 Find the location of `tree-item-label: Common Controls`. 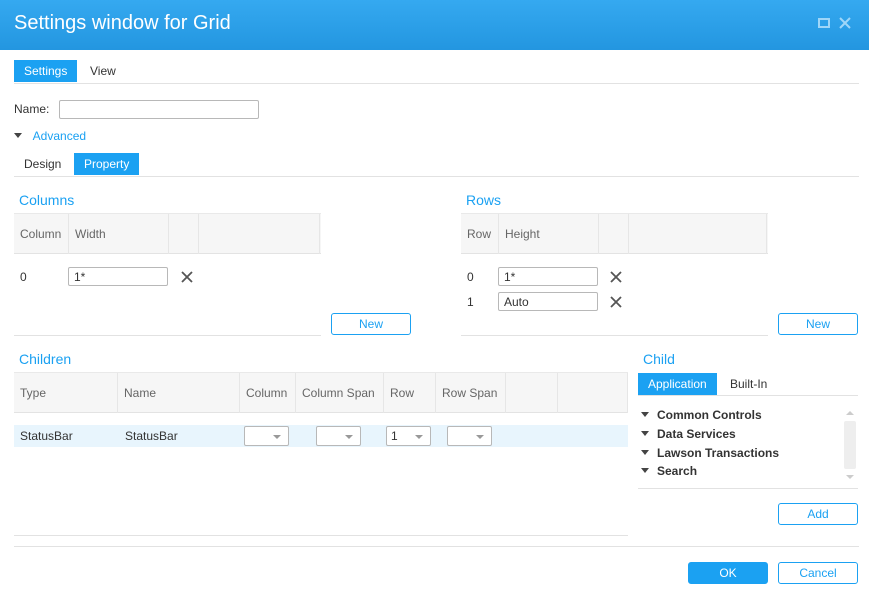

tree-item-label: Common Controls is located at coordinates (709, 415).